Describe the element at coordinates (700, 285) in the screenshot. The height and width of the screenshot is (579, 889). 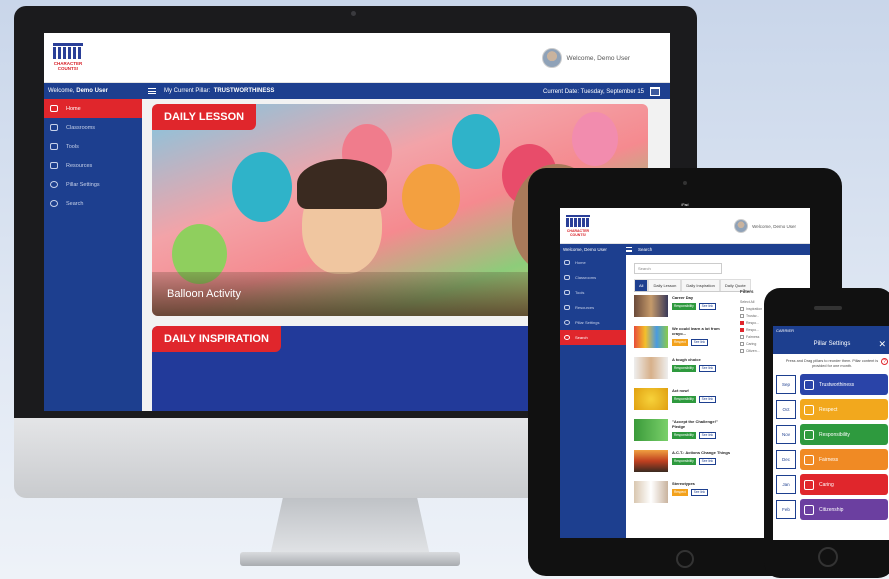
I see `tab-daily-inspiration: Daily Inspiration` at that location.